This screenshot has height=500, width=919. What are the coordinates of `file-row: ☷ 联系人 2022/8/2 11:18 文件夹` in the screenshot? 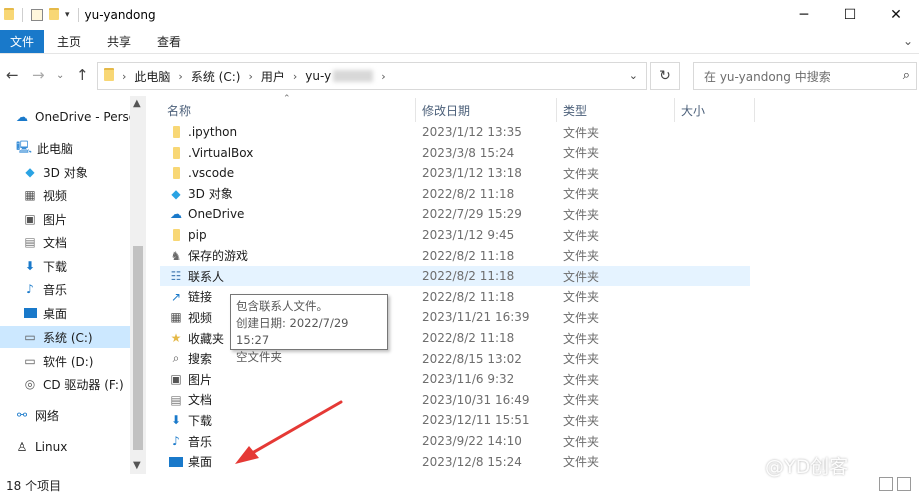 It's located at (455, 276).